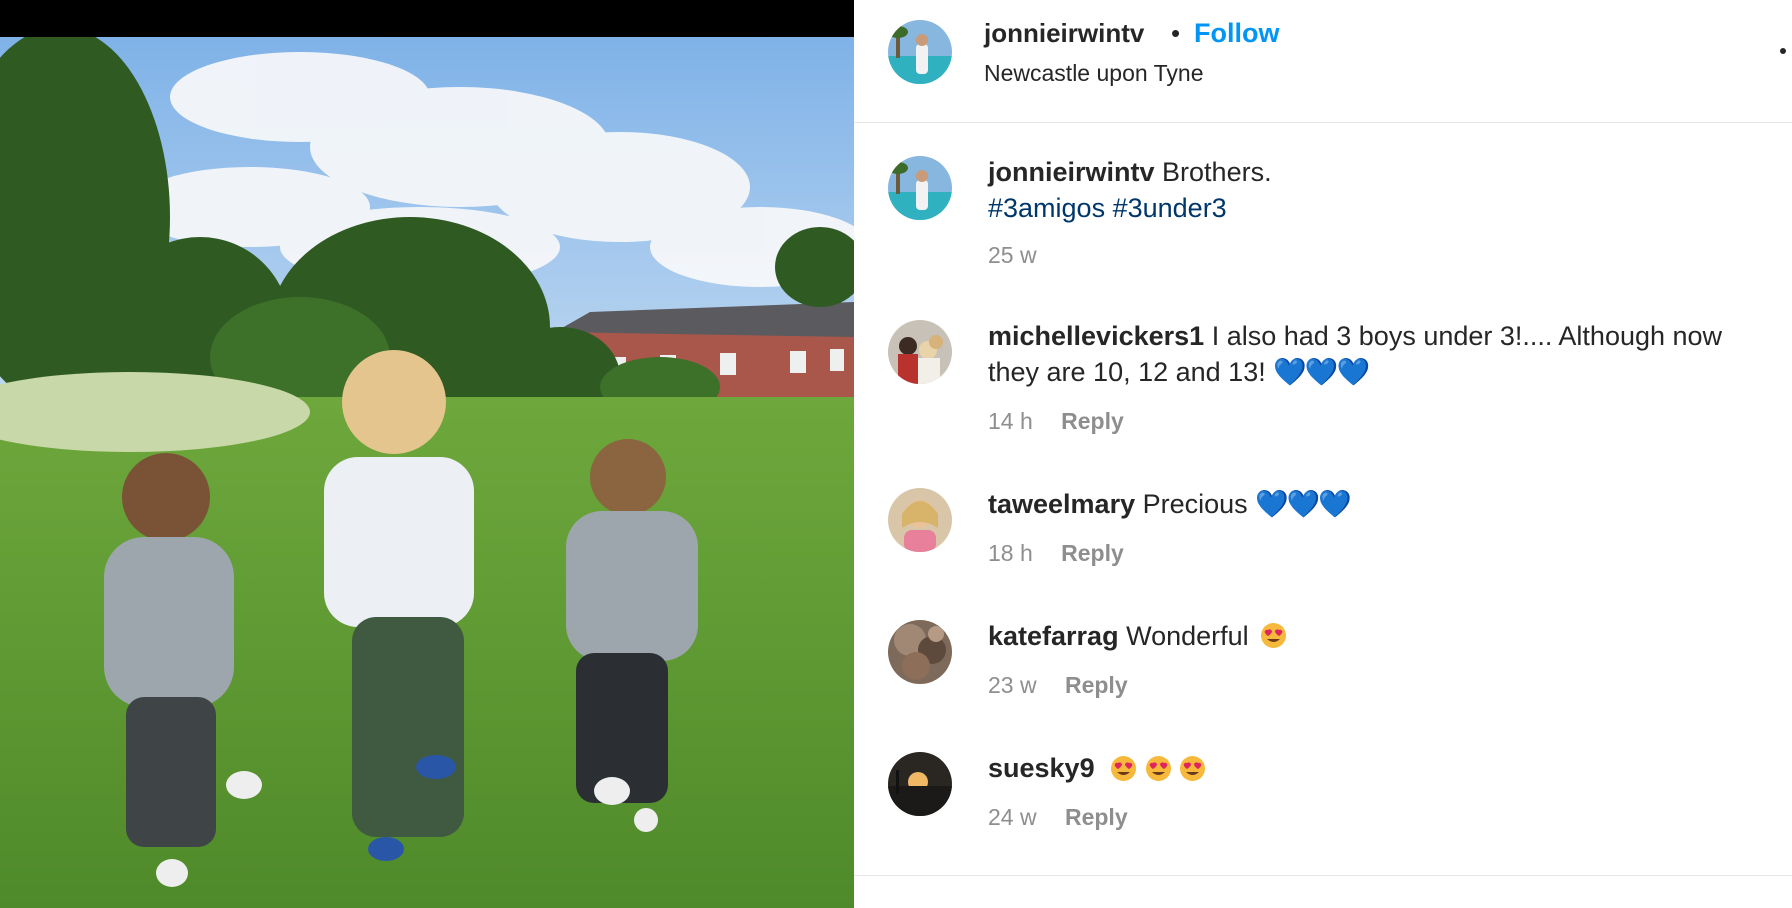 The image size is (1792, 908). What do you see at coordinates (1323, 875) in the screenshot?
I see `divider` at bounding box center [1323, 875].